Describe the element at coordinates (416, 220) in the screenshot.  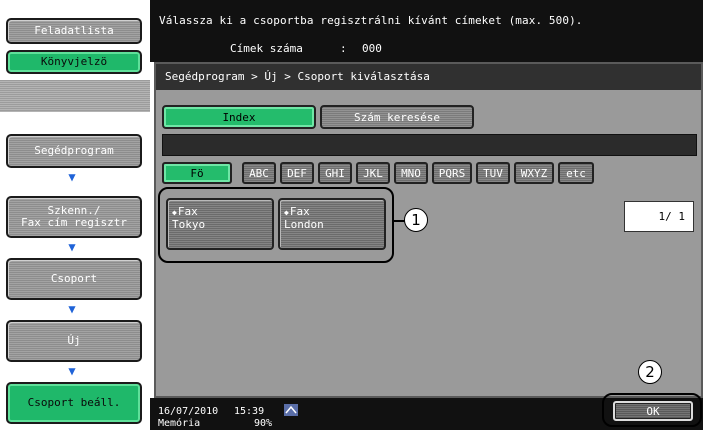
I see `callout-1: 1` at that location.